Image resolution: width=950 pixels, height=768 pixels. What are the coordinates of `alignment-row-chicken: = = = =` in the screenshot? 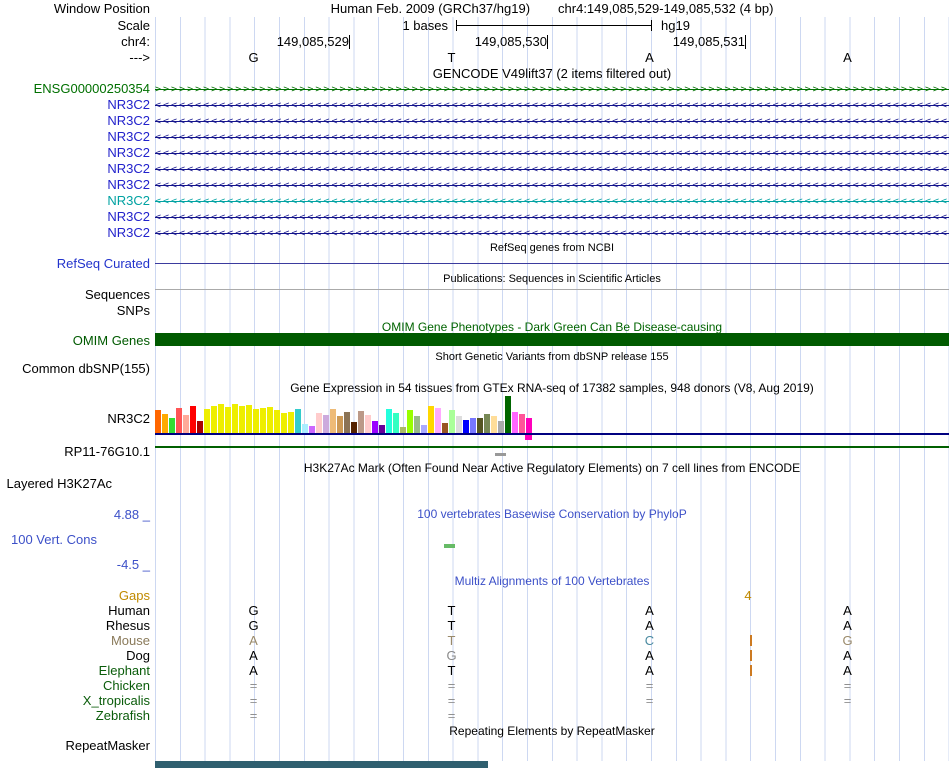 It's located at (552, 685).